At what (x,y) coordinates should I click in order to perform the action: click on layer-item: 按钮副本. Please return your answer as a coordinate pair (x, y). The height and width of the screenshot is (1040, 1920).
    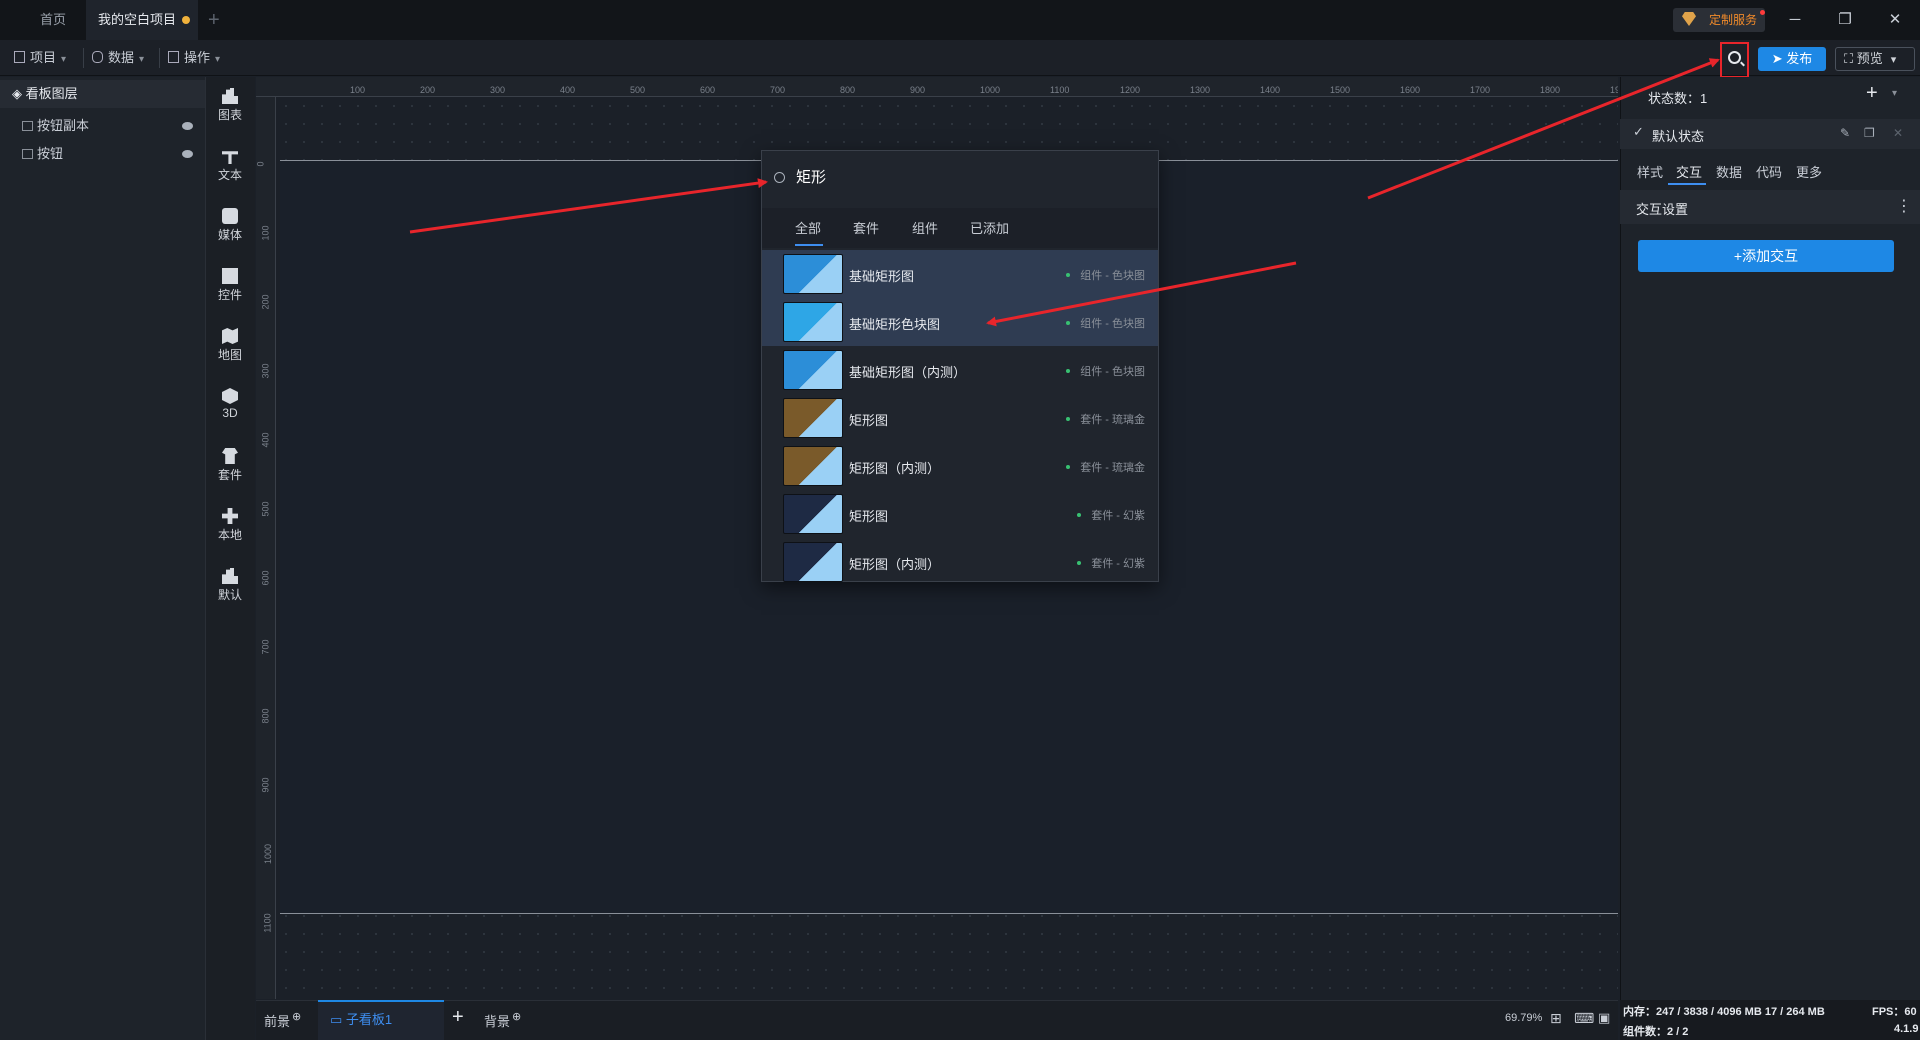
    Looking at the image, I should click on (55, 126).